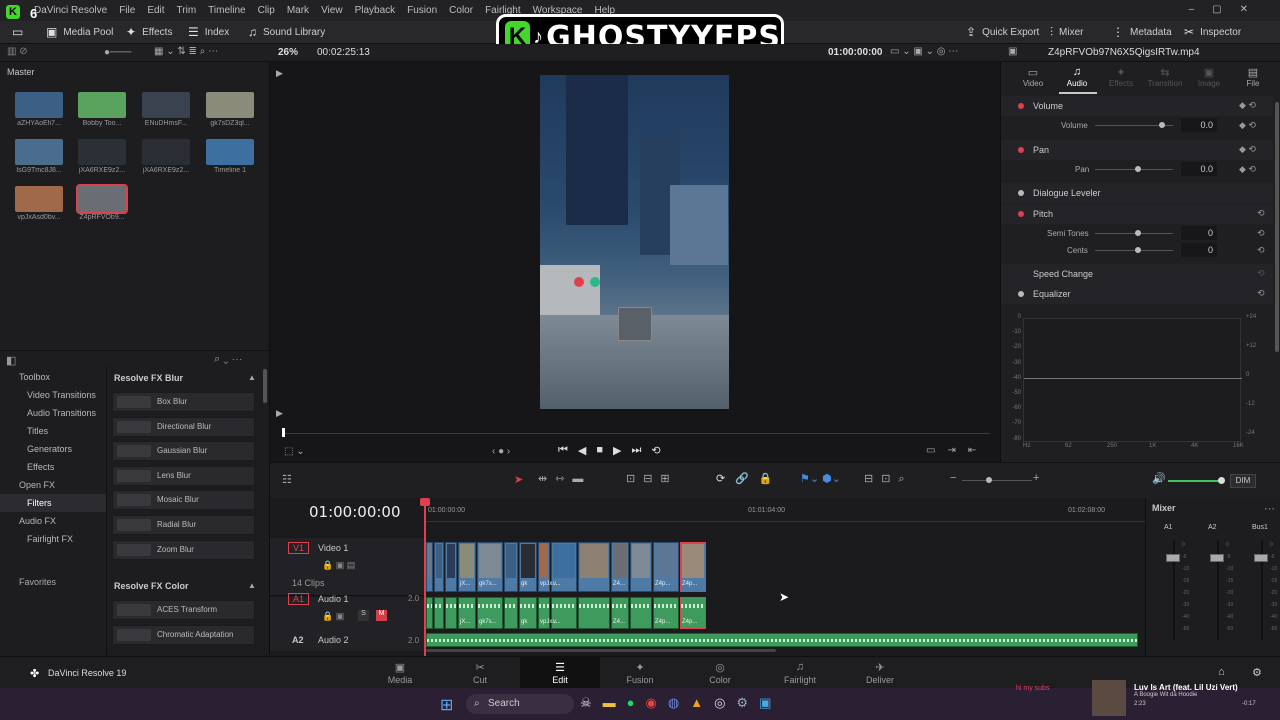 The image size is (1280, 720). Describe the element at coordinates (183, 525) in the screenshot. I see `effect-item: Radial Blur` at that location.